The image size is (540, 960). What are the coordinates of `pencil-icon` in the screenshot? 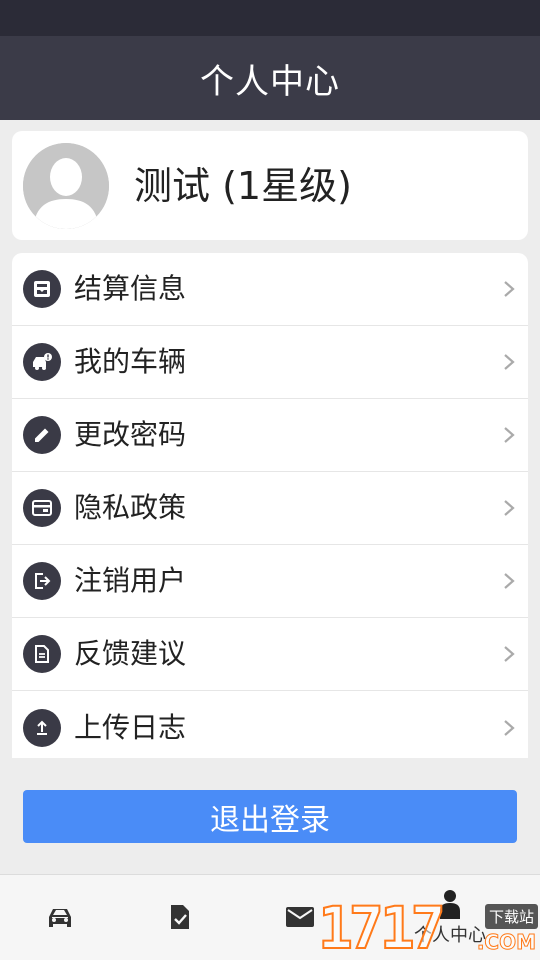 It's located at (42, 435).